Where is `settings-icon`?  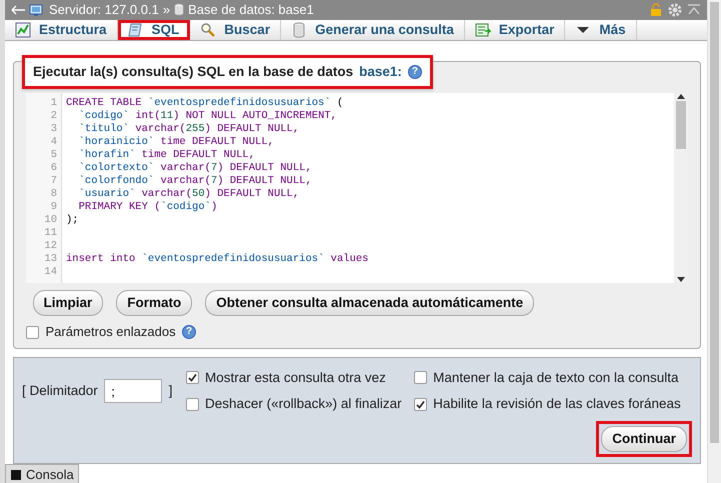
settings-icon is located at coordinates (675, 10).